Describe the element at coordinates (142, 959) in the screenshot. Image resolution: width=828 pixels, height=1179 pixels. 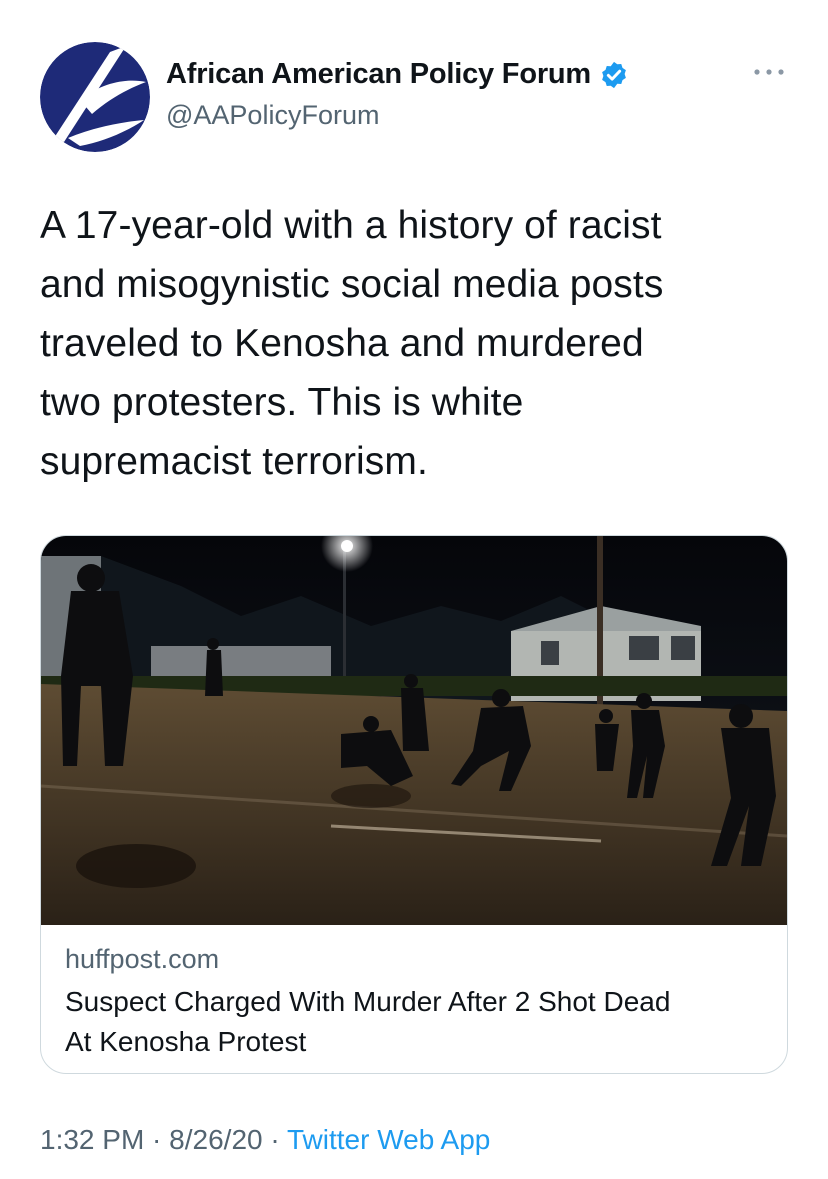
I see `card-domain: huffpost.com` at that location.